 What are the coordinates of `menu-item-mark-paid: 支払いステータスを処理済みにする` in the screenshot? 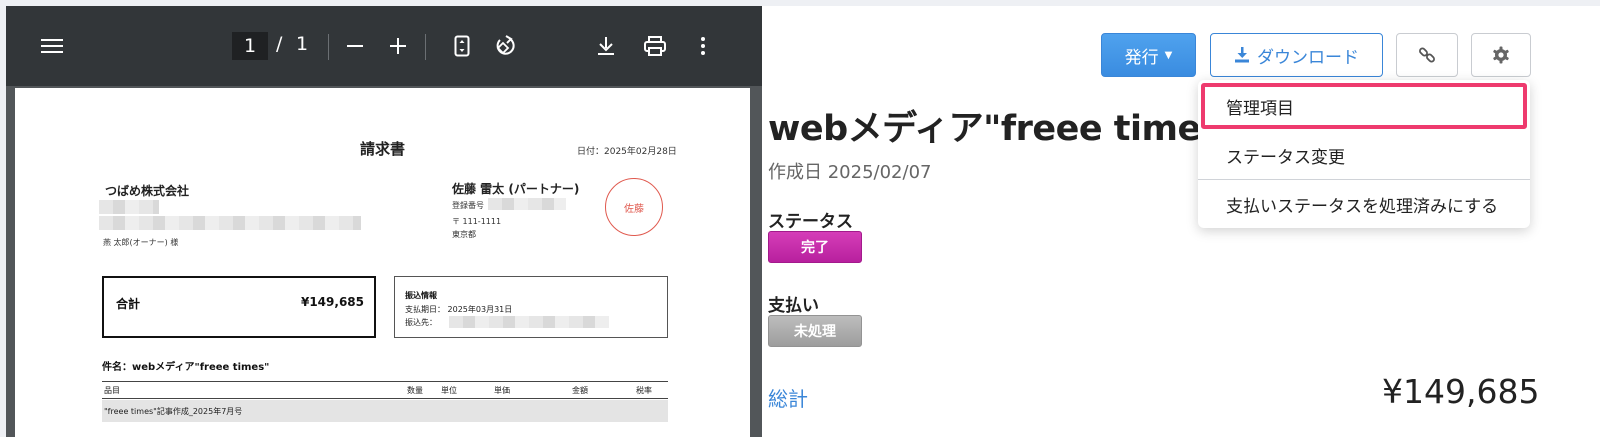 It's located at (1364, 204).